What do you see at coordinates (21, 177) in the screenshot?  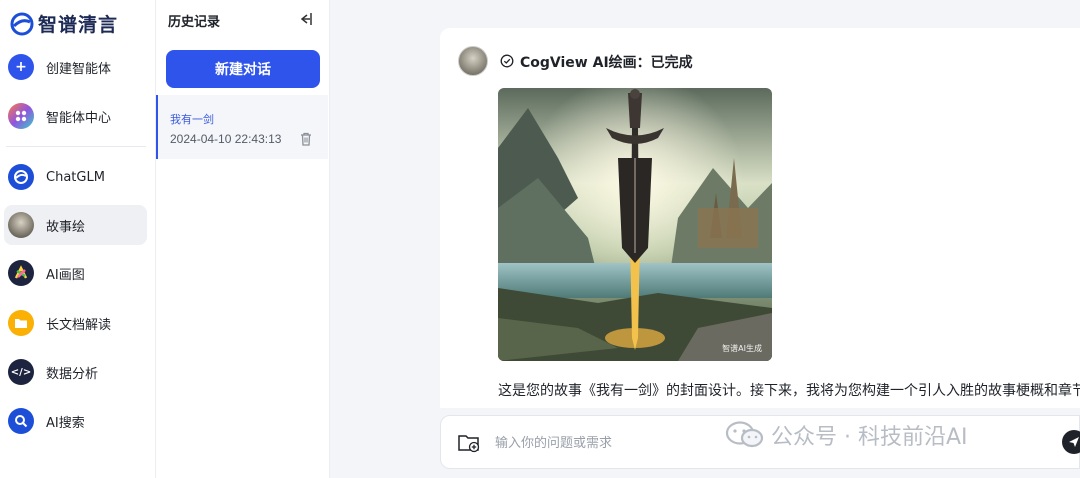 I see `chatglm-logo-icon` at bounding box center [21, 177].